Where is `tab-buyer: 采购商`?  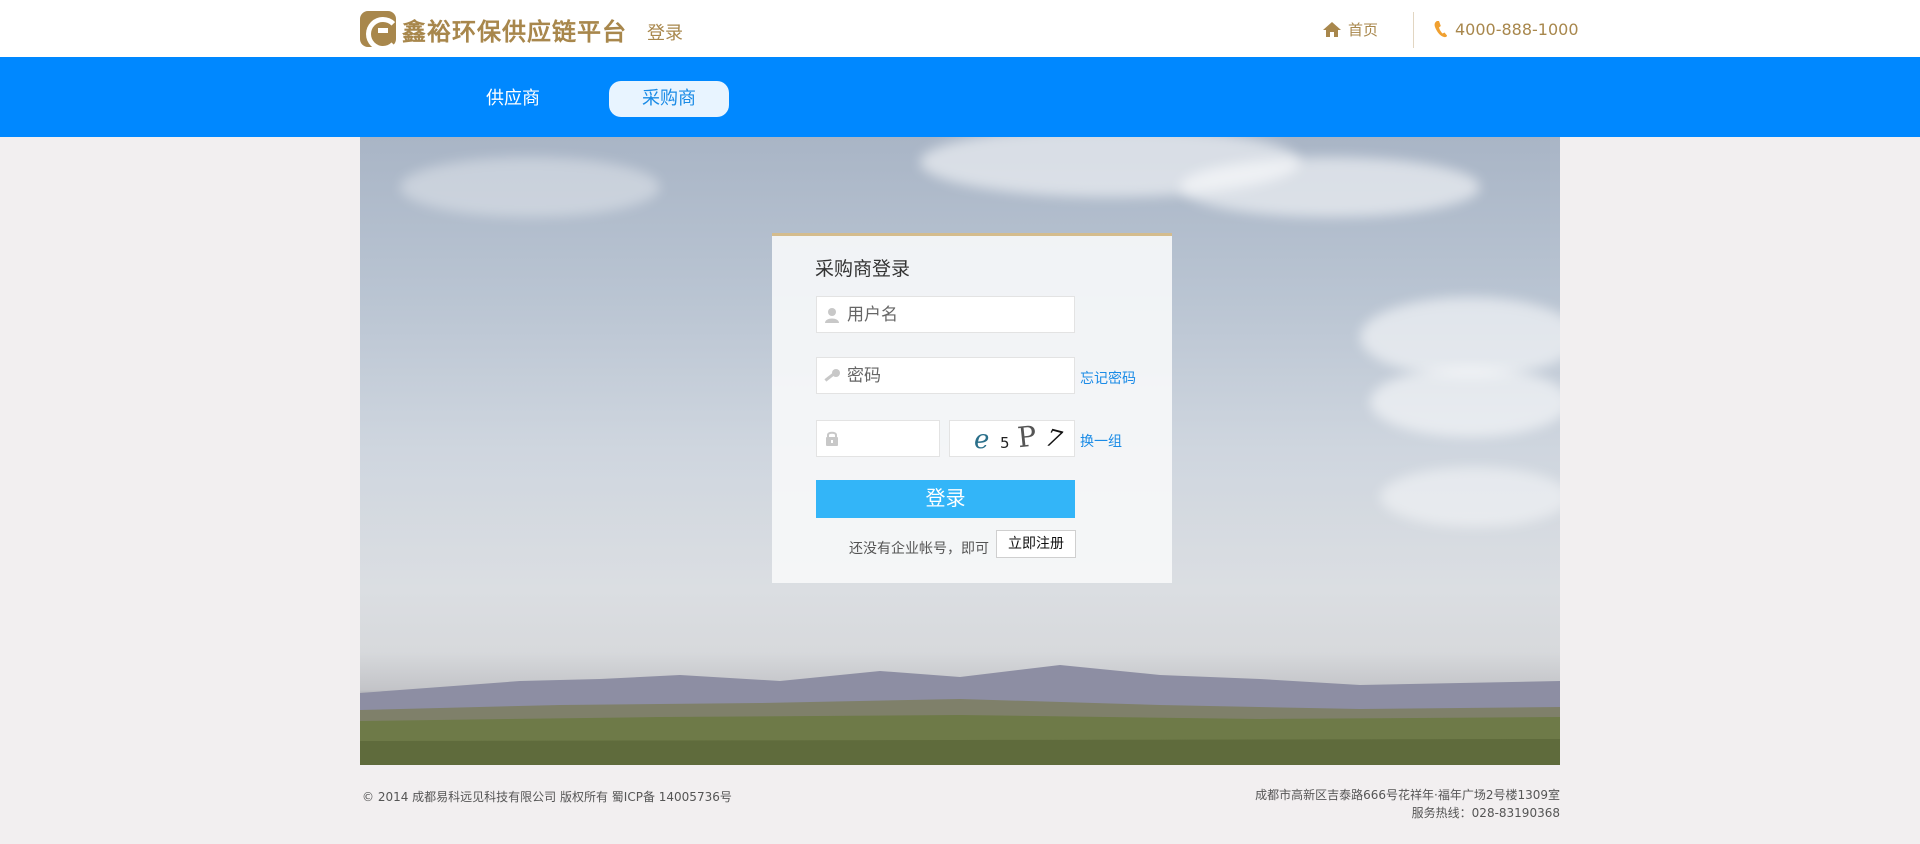
tab-buyer: 采购商 is located at coordinates (669, 99).